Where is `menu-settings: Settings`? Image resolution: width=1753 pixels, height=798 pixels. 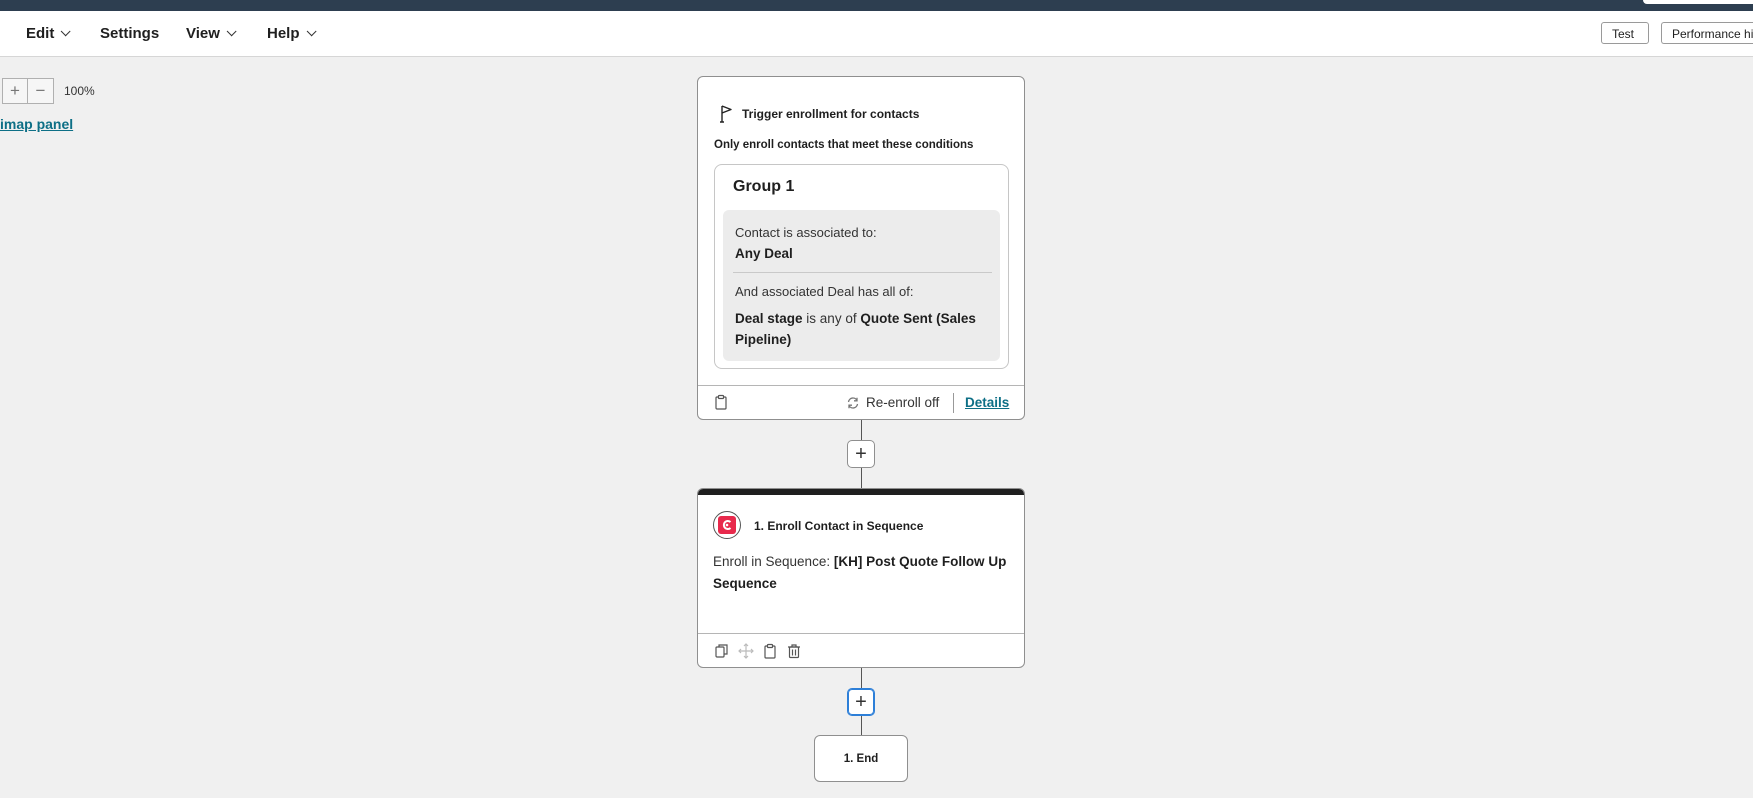 menu-settings: Settings is located at coordinates (129, 33).